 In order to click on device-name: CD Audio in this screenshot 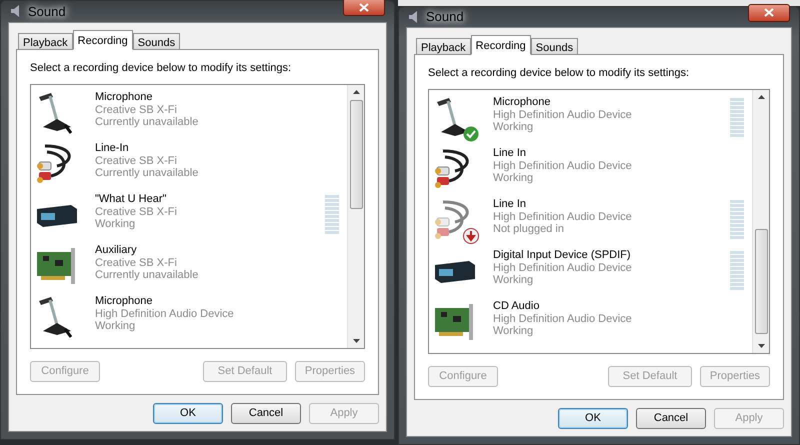, I will do `click(516, 306)`.